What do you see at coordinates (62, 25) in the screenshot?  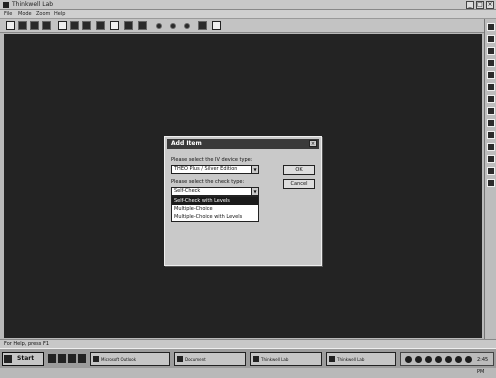 I see `cut-icon` at bounding box center [62, 25].